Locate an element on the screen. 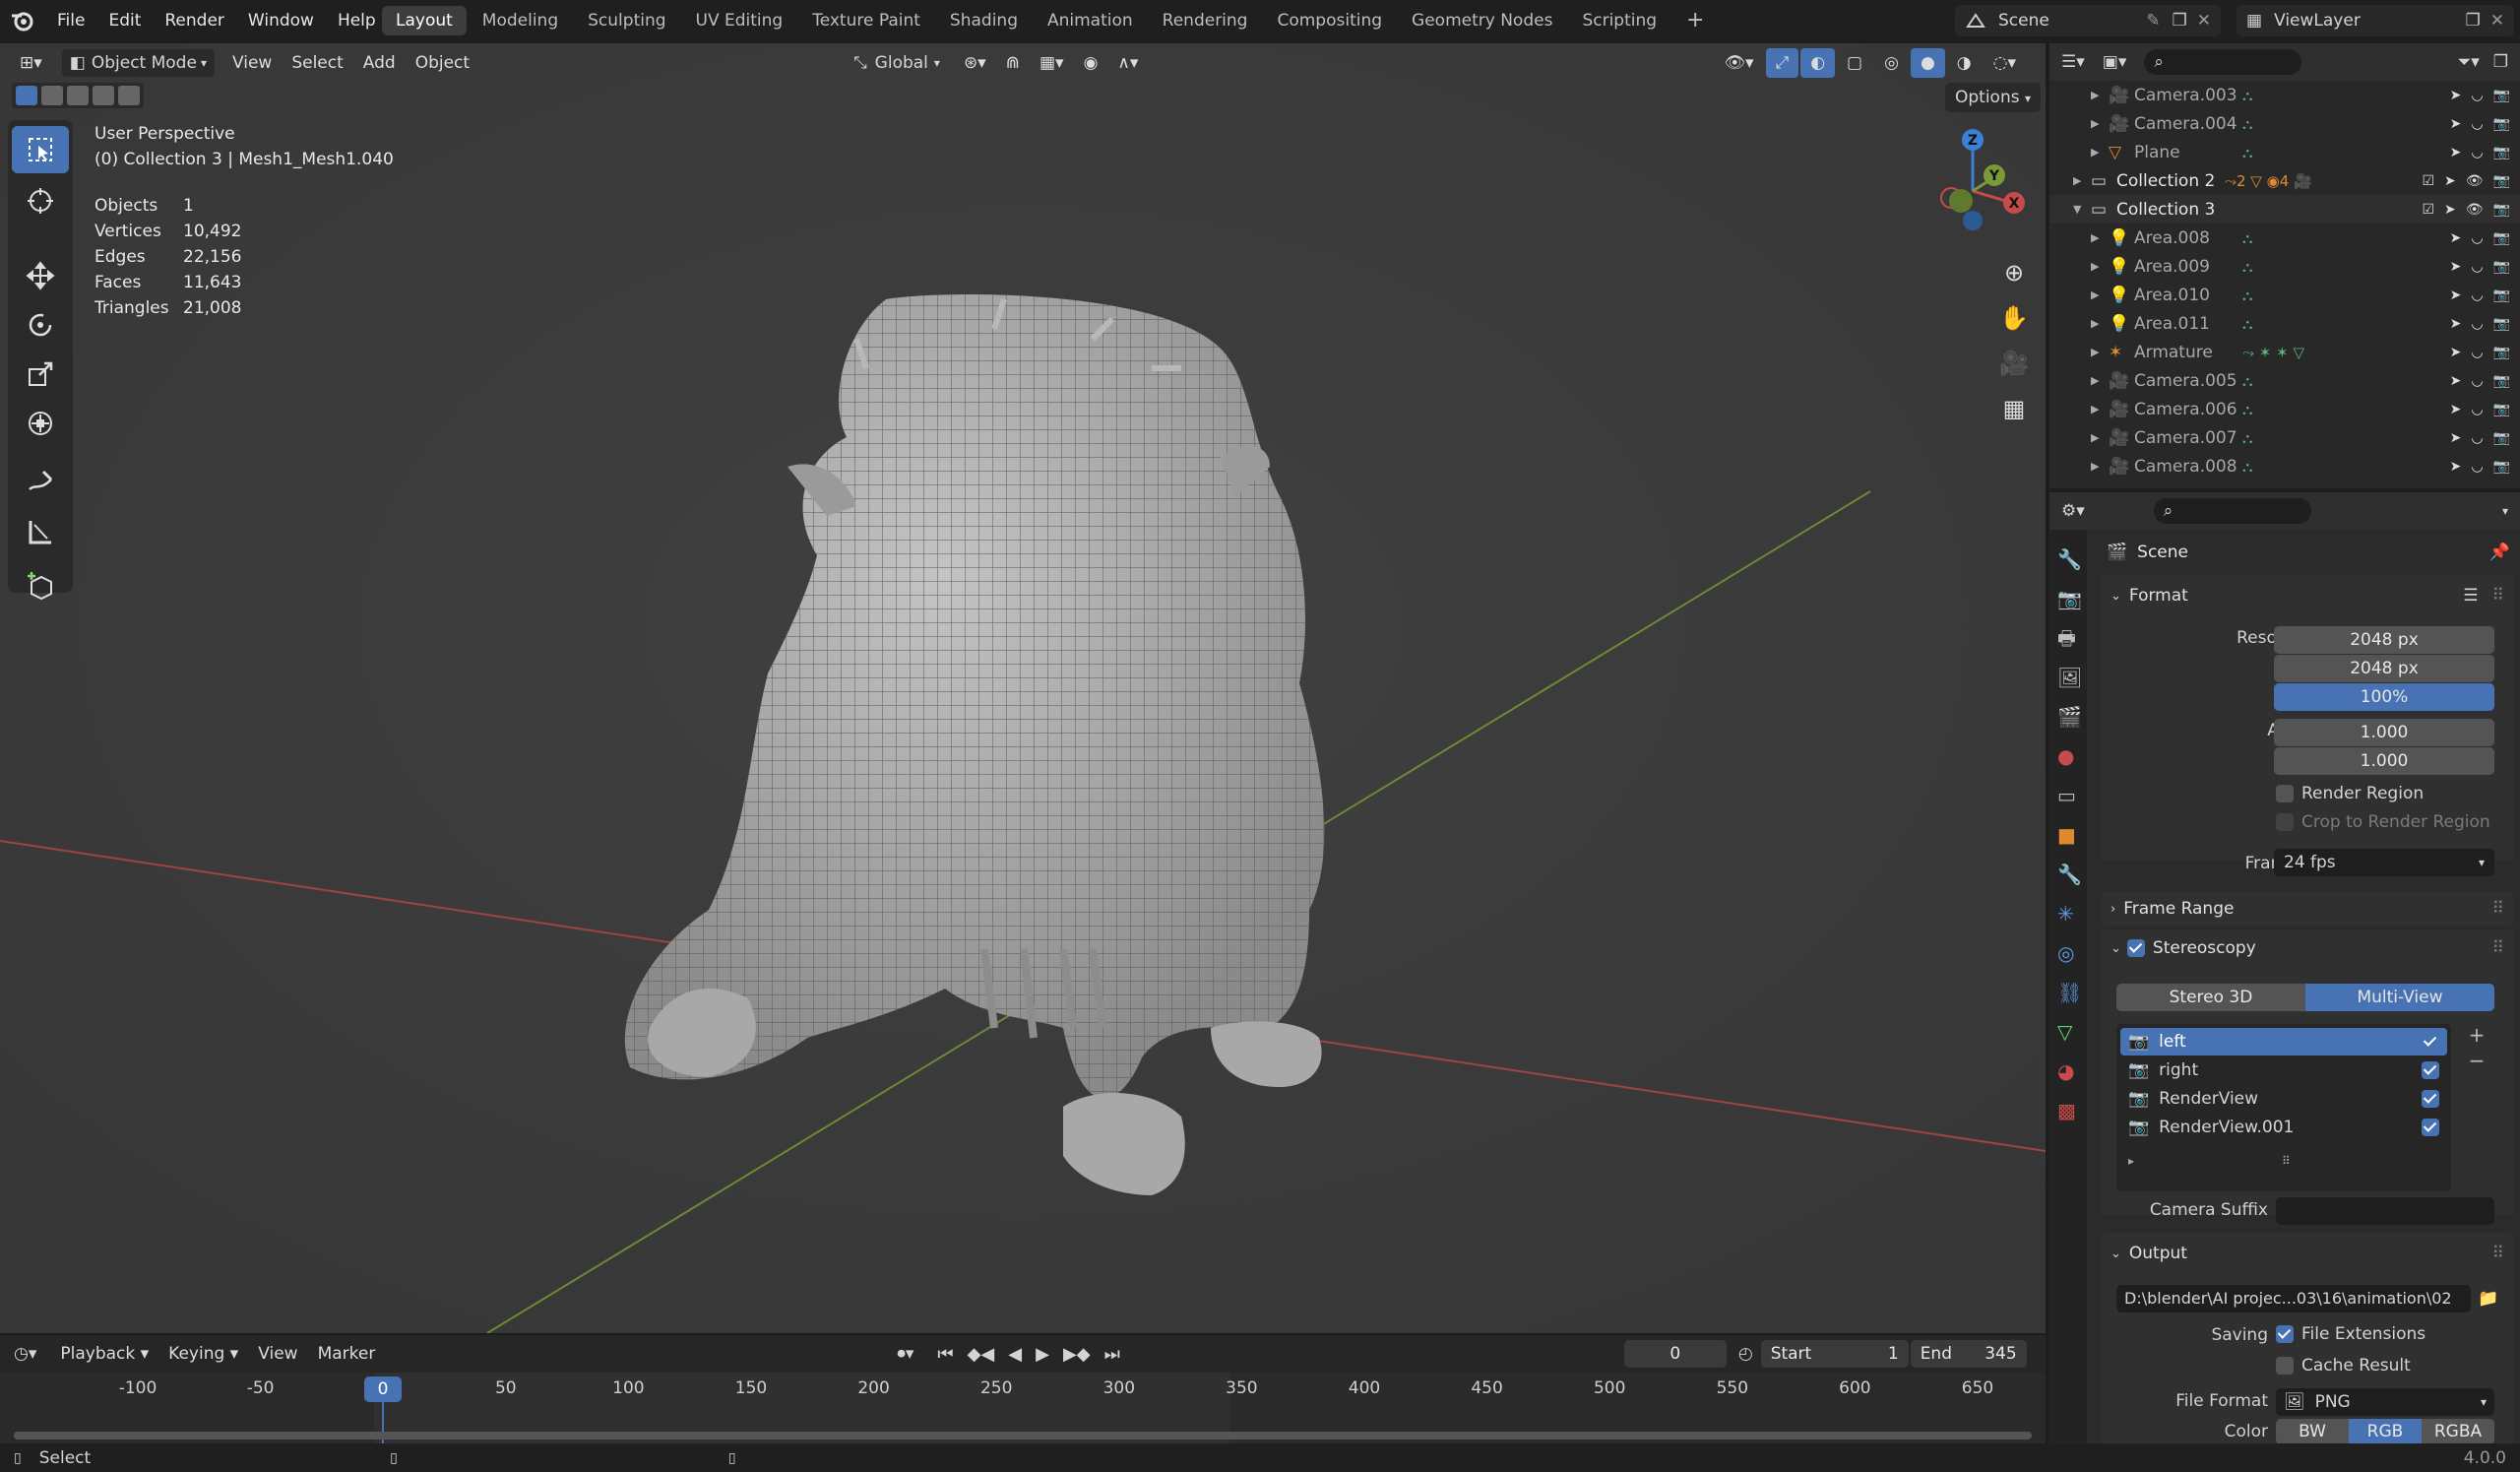 The width and height of the screenshot is (2520, 1472). properties-search-input: ⌕ is located at coordinates (2232, 511).